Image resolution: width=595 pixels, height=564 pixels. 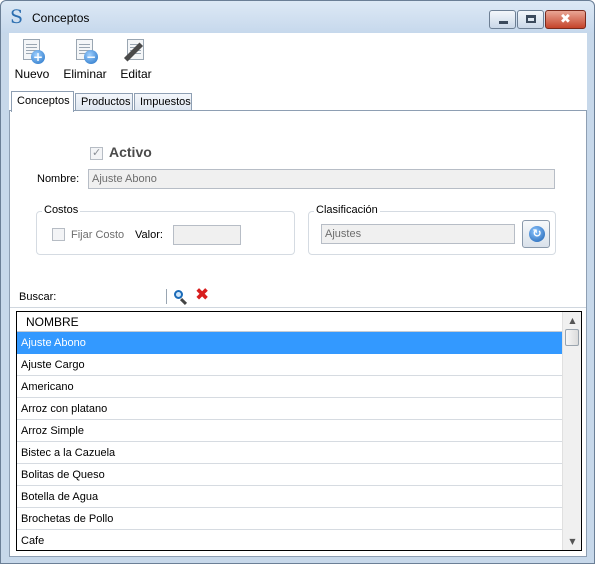 I want to click on scroll-thumb, so click(x=572, y=337).